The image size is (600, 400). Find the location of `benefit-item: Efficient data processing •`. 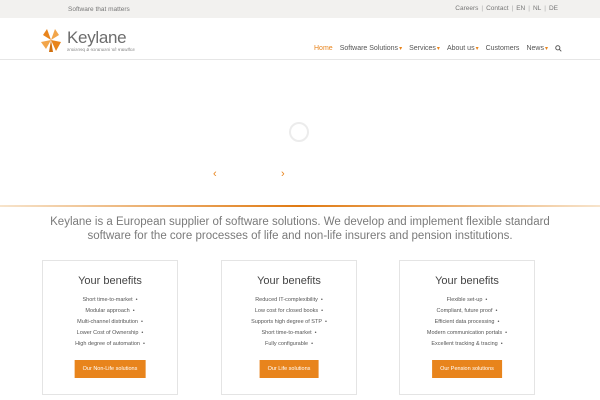

benefit-item: Efficient data processing • is located at coordinates (467, 322).